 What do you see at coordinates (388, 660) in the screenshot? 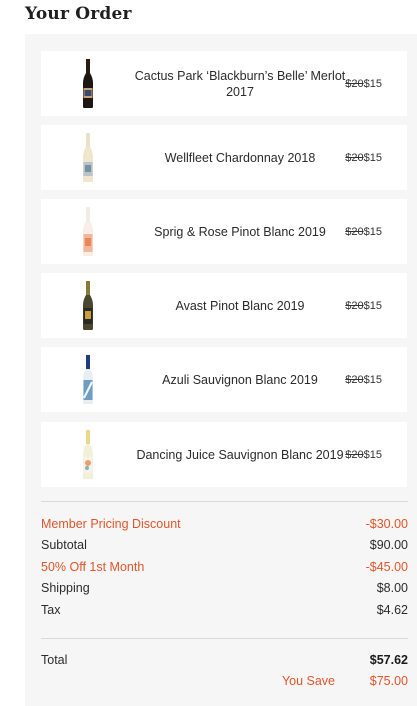
I see `total-value: $57.62` at bounding box center [388, 660].